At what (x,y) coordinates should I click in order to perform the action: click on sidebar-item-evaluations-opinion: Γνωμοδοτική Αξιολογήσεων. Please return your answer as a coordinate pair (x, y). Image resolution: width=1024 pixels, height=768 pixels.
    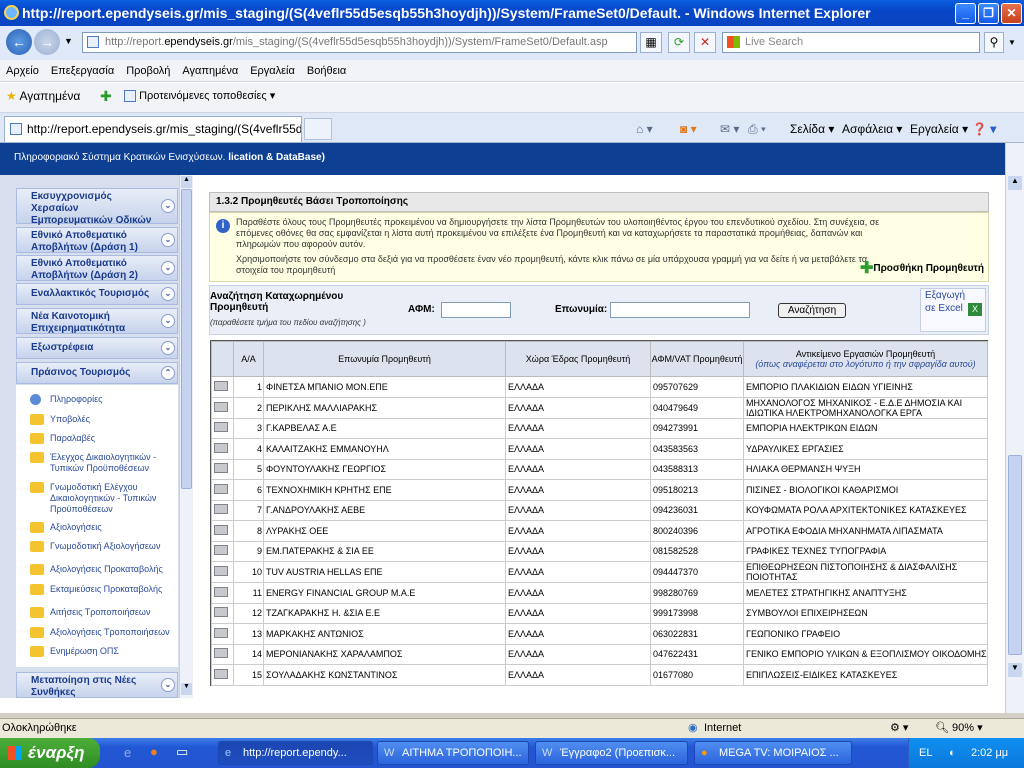
    Looking at the image, I should click on (105, 546).